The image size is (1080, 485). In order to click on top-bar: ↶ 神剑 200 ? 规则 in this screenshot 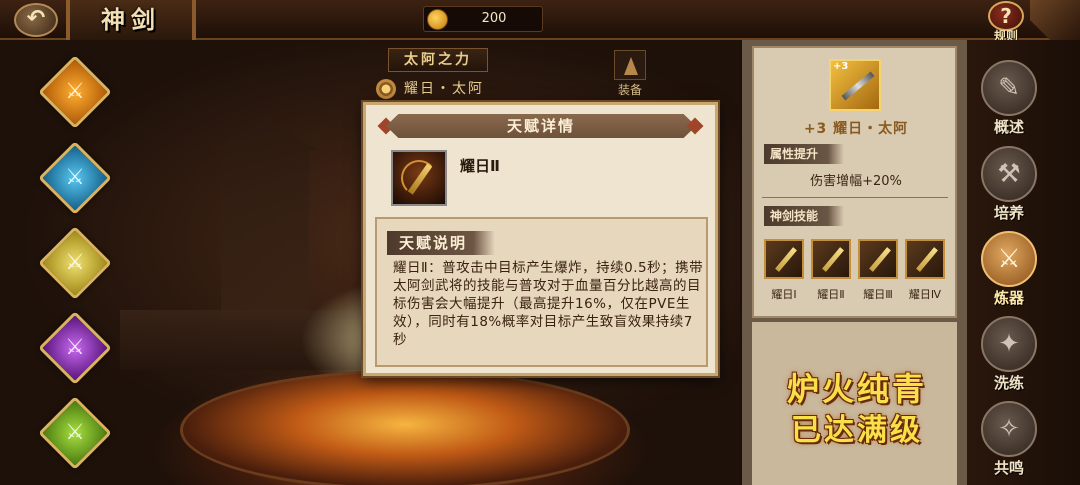, I will do `click(540, 21)`.